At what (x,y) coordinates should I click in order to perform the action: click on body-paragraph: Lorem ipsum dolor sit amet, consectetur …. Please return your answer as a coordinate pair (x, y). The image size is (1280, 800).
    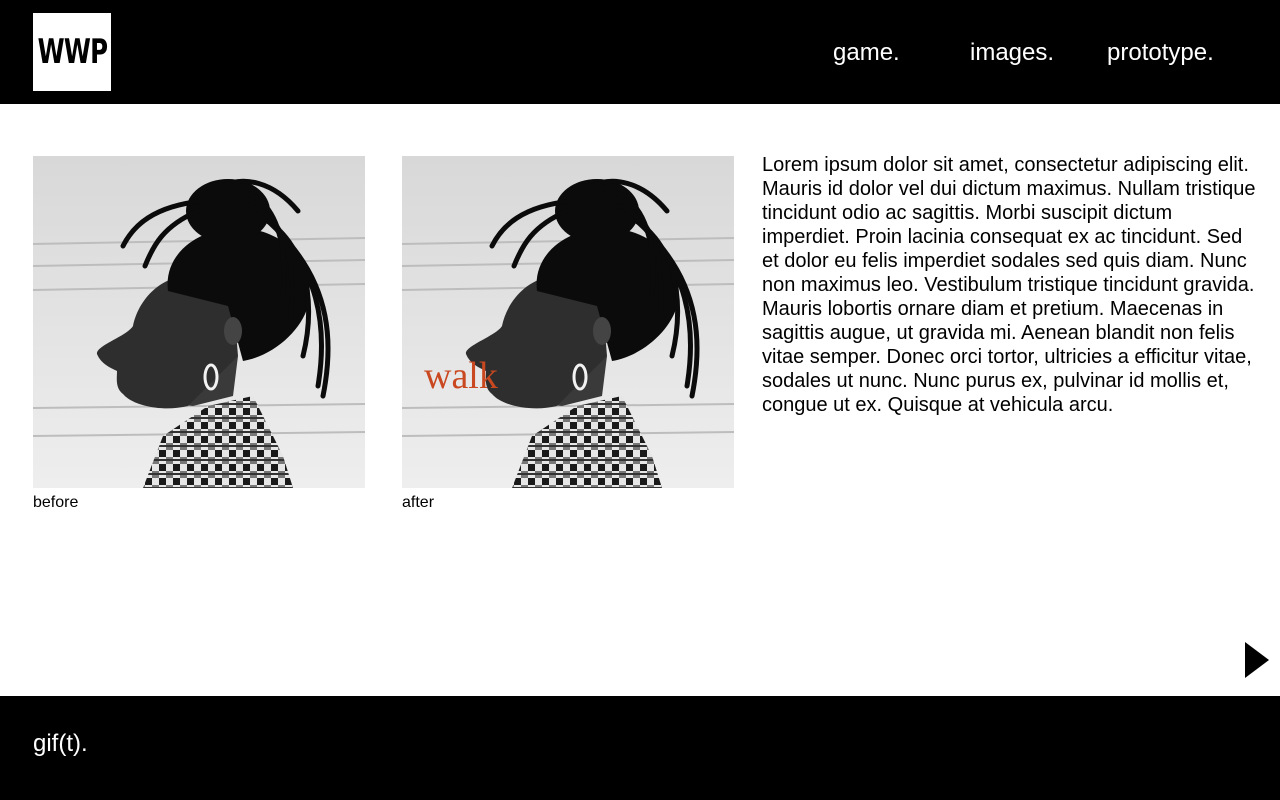
    Looking at the image, I should click on (1009, 285).